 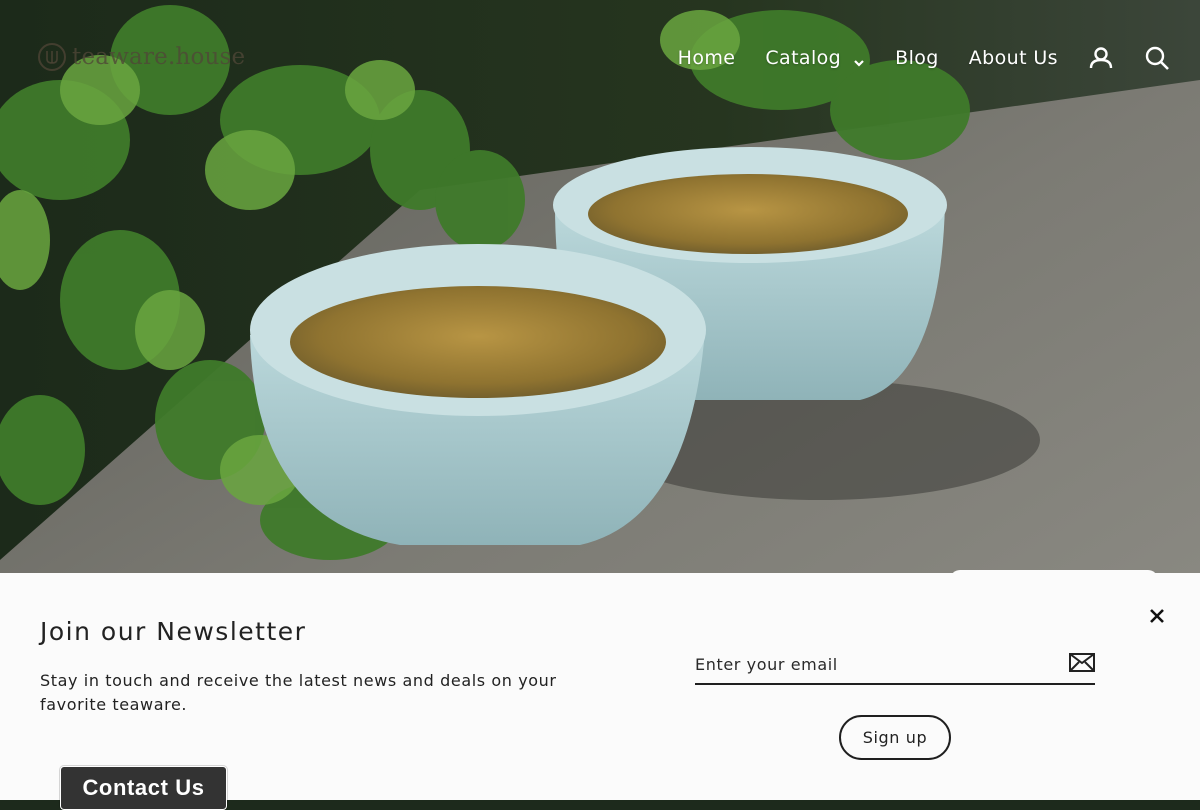 What do you see at coordinates (173, 631) in the screenshot?
I see `newsletter-title: Join our Newsletter` at bounding box center [173, 631].